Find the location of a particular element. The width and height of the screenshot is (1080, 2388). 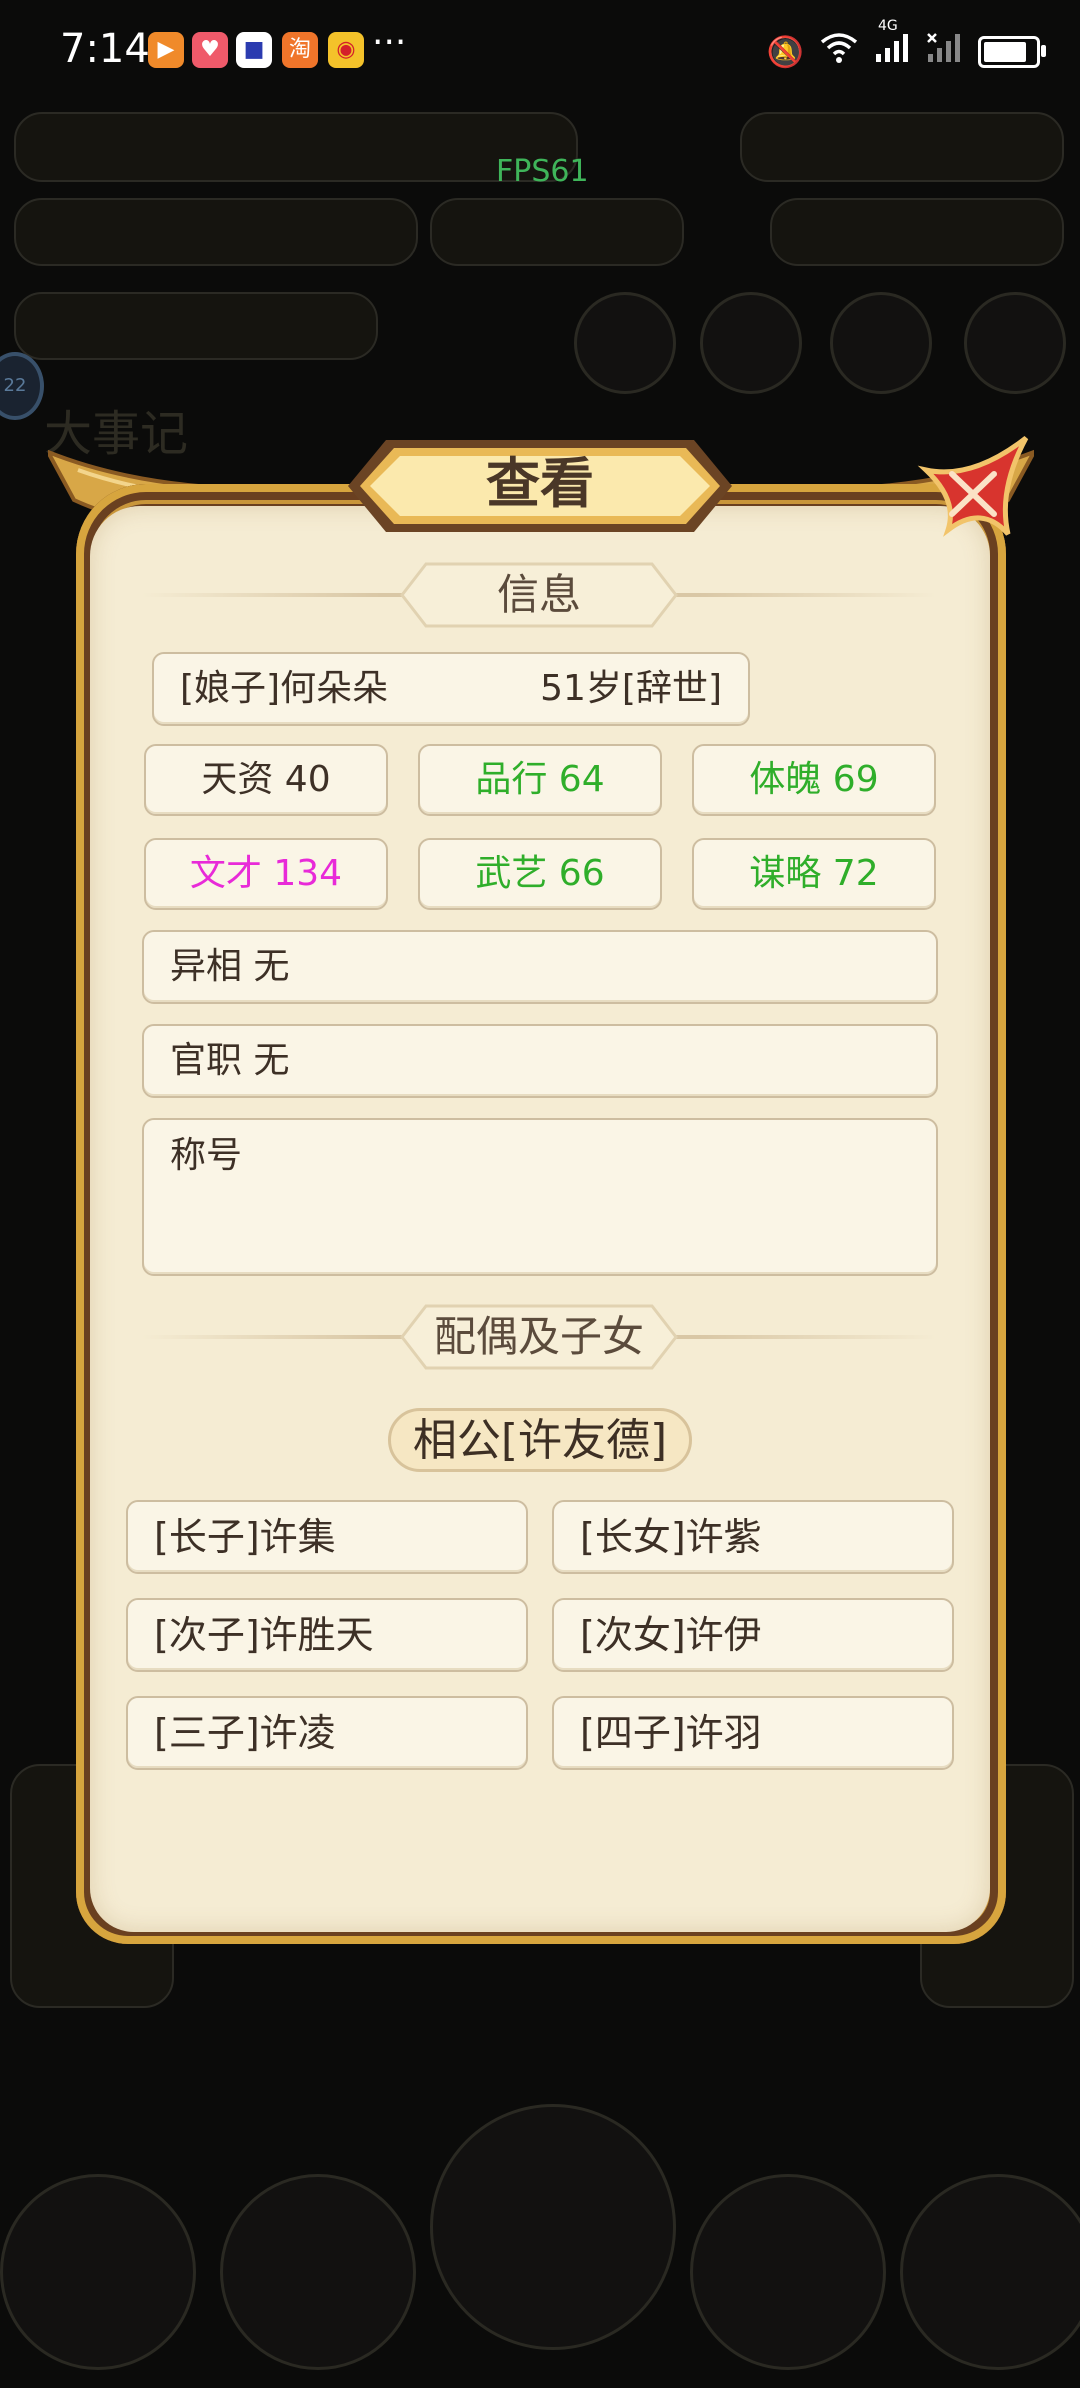

child-label: [次子]许胜天 is located at coordinates (264, 1635).